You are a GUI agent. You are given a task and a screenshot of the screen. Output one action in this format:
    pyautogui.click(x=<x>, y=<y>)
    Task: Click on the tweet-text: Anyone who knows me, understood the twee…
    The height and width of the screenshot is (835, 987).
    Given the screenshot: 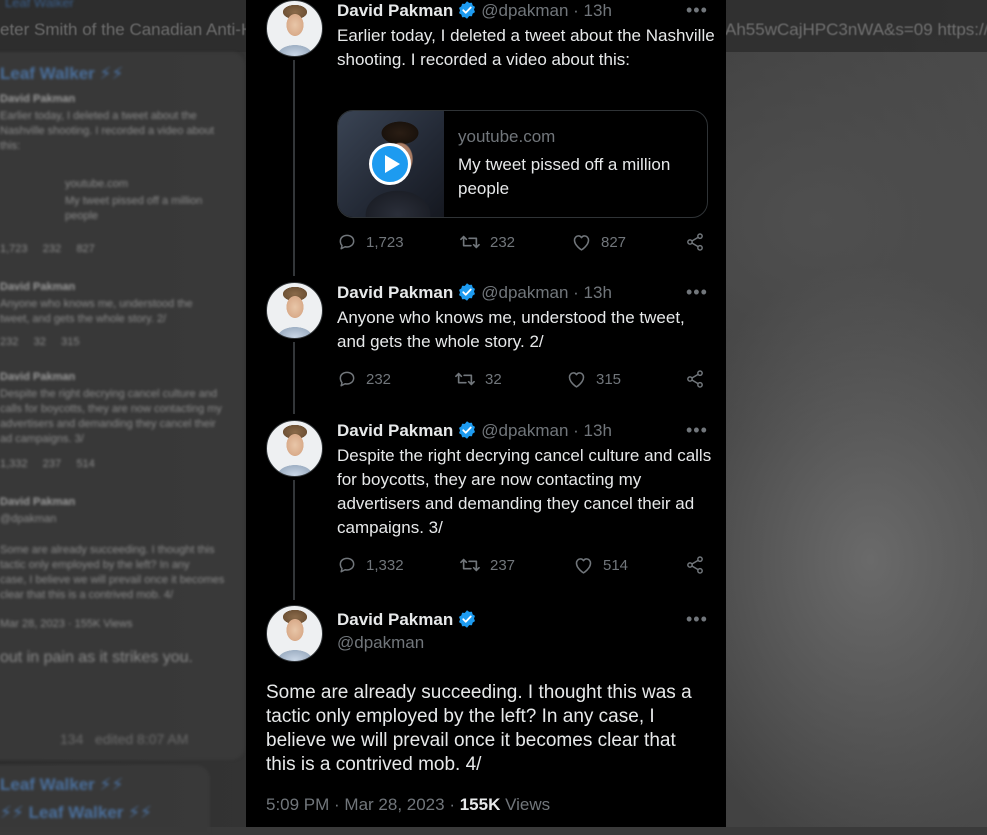 What is the action you would take?
    pyautogui.click(x=511, y=329)
    